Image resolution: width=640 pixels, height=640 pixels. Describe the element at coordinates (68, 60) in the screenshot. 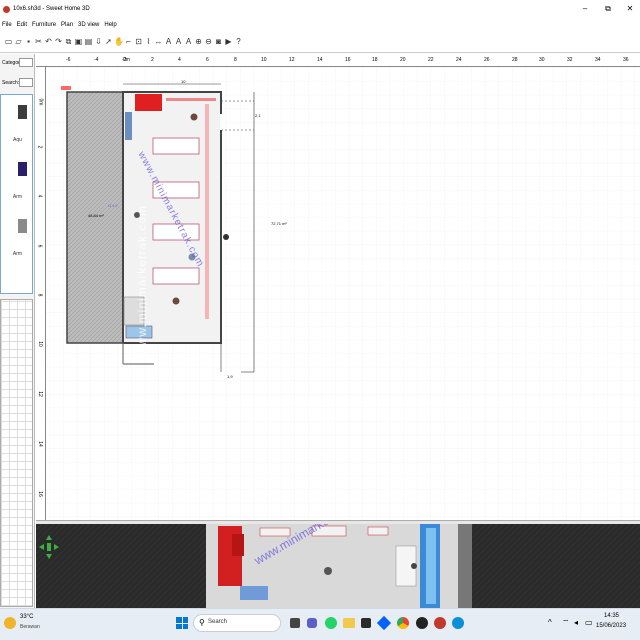

I see `ruler-tick: -6` at that location.